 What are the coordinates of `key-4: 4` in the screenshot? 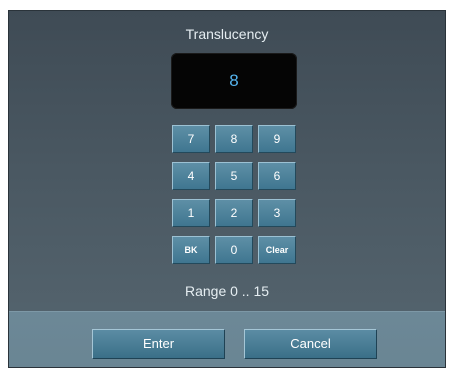 It's located at (191, 176).